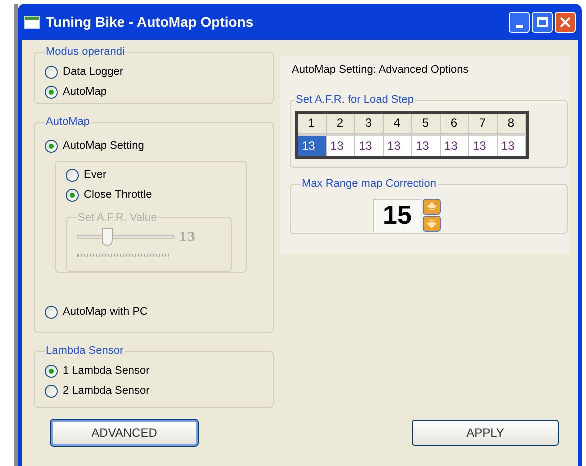  Describe the element at coordinates (95, 176) in the screenshot. I see `radio-label: Ever` at that location.